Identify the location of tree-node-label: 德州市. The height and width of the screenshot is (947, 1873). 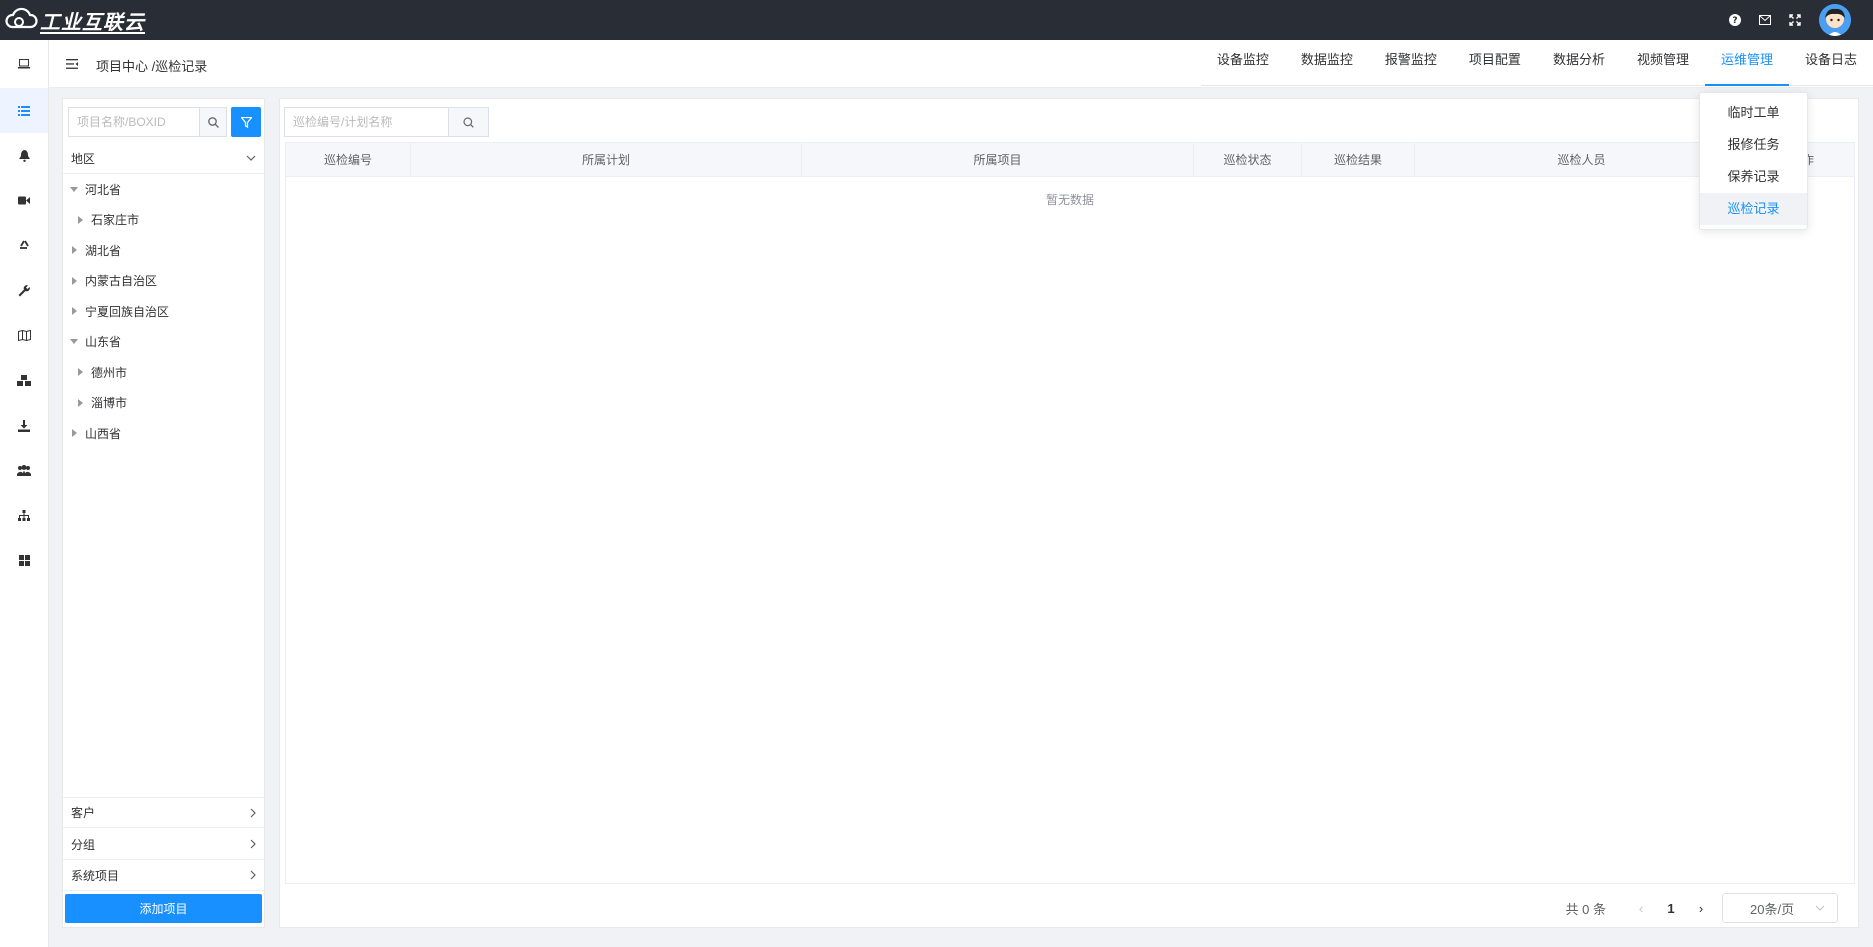
(109, 372).